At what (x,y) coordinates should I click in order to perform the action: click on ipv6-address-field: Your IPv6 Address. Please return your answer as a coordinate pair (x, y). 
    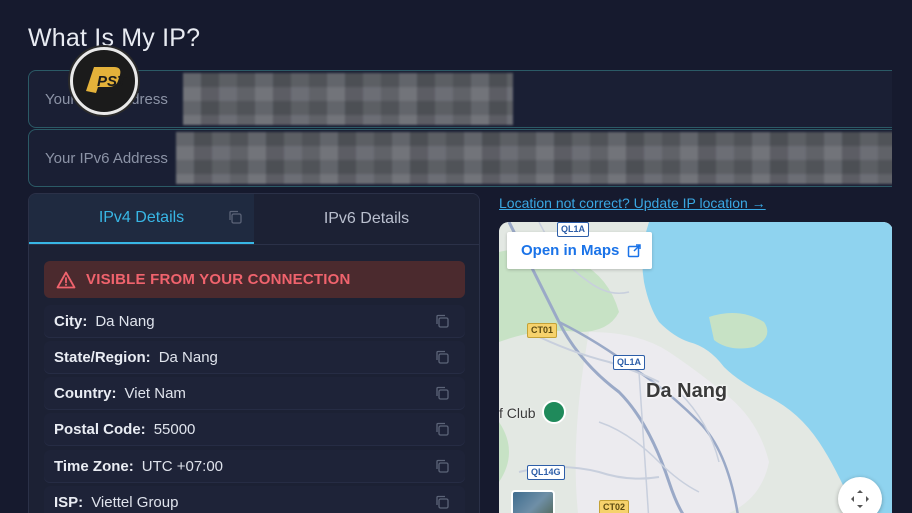
    Looking at the image, I should click on (470, 158).